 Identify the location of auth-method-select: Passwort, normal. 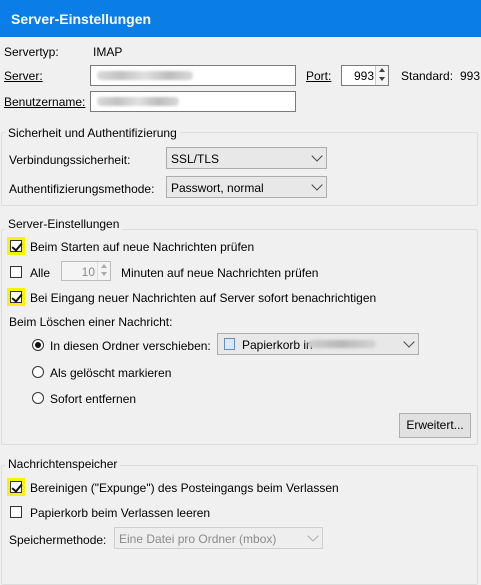
(246, 187).